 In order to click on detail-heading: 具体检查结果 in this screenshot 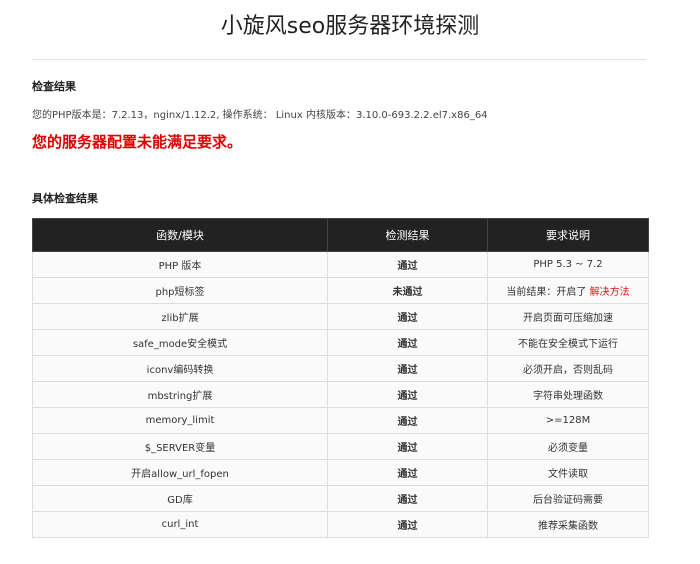, I will do `click(65, 198)`.